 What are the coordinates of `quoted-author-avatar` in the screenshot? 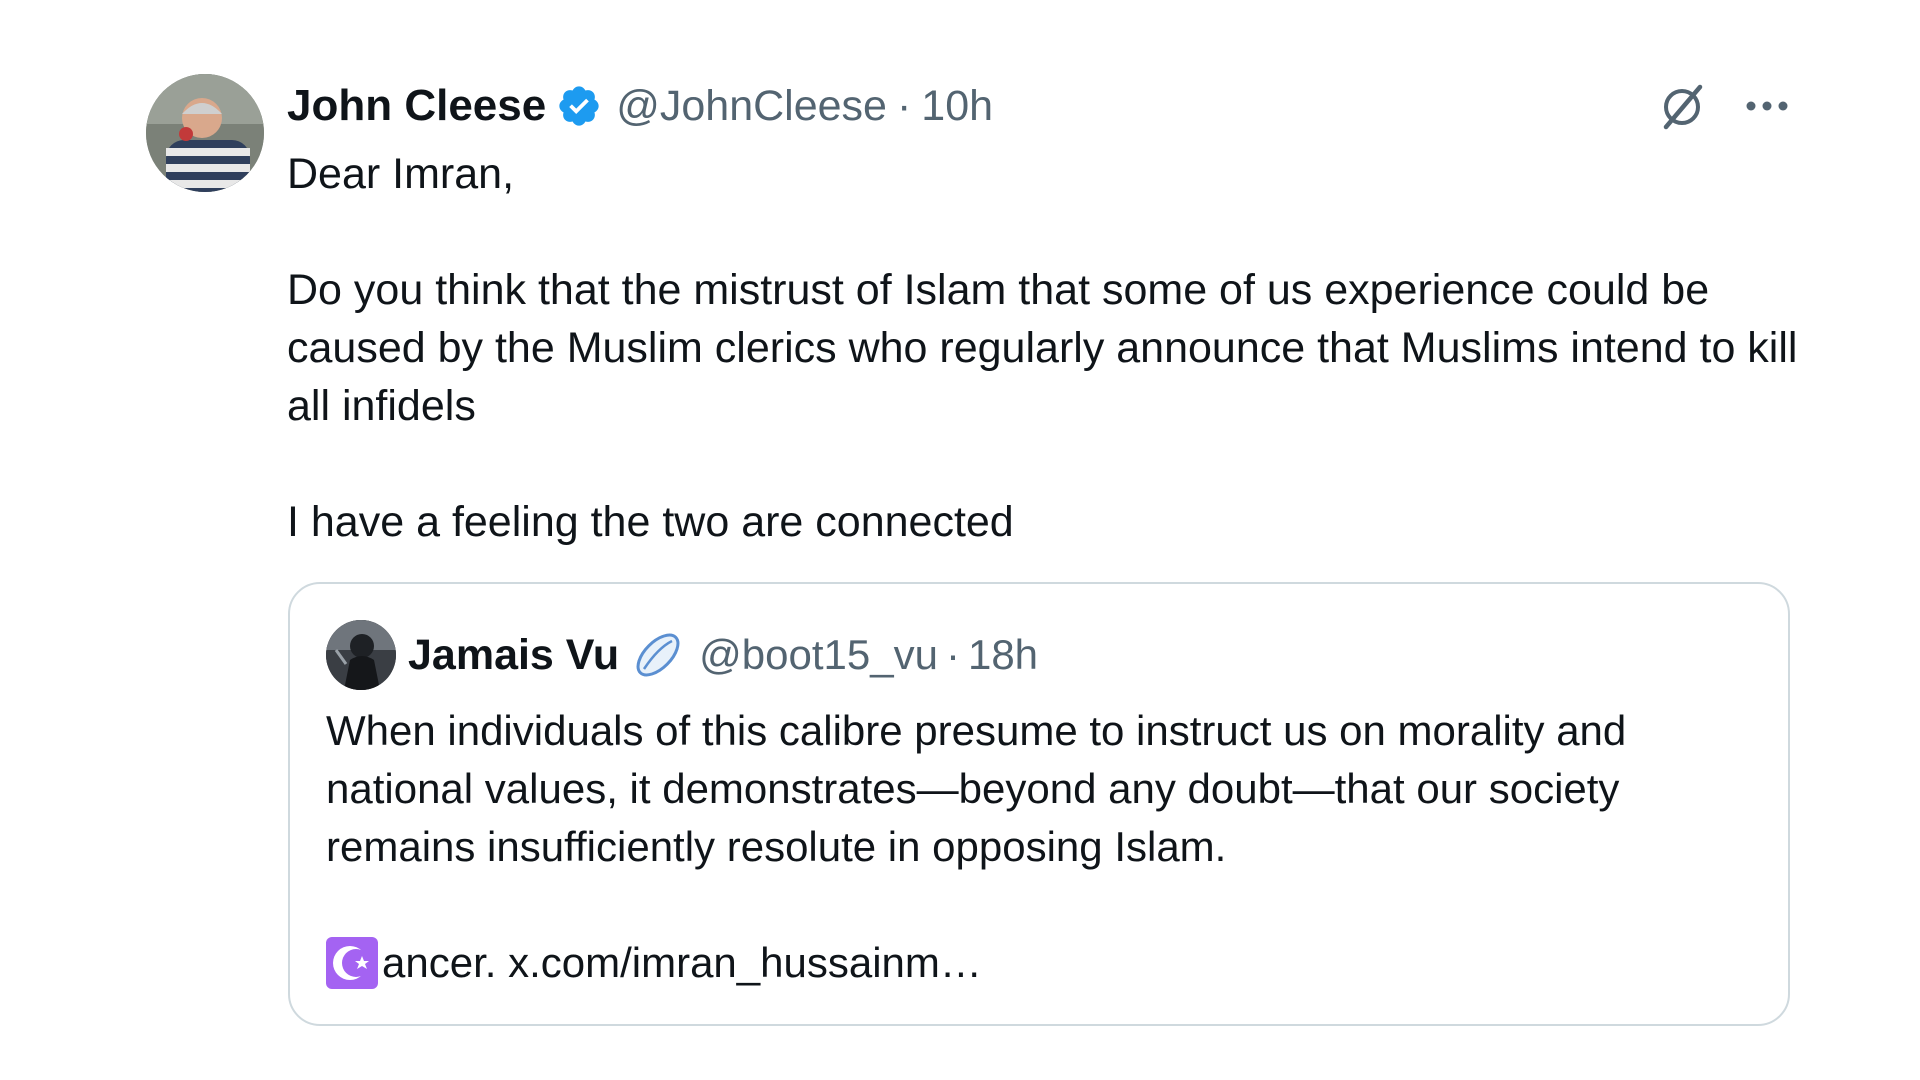 It's located at (361, 655).